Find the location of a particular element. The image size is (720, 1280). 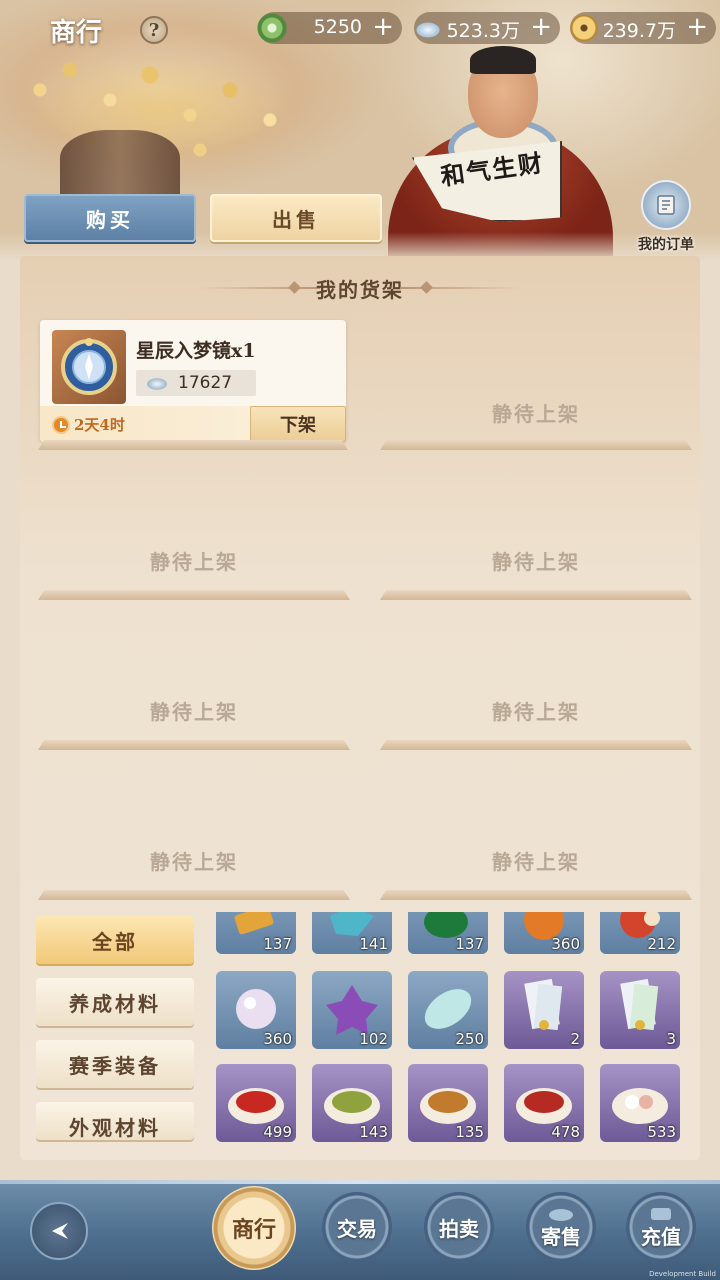

tree-trunk-illustration is located at coordinates (120, 165).